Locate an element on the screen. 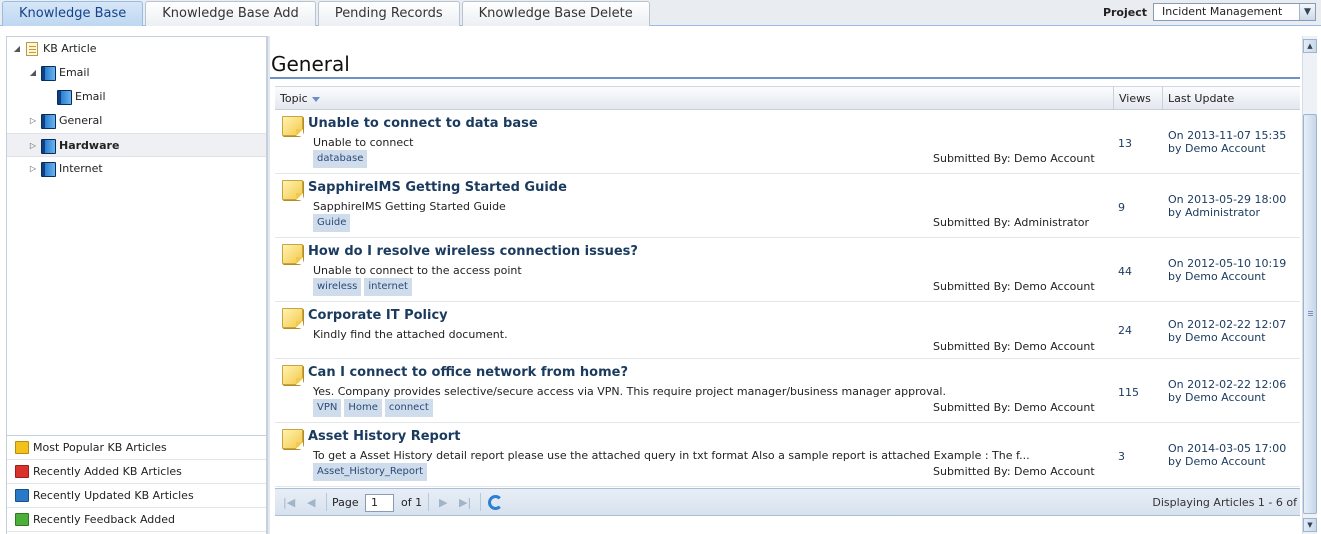  tag-list: wireless internet is located at coordinates (364, 287).